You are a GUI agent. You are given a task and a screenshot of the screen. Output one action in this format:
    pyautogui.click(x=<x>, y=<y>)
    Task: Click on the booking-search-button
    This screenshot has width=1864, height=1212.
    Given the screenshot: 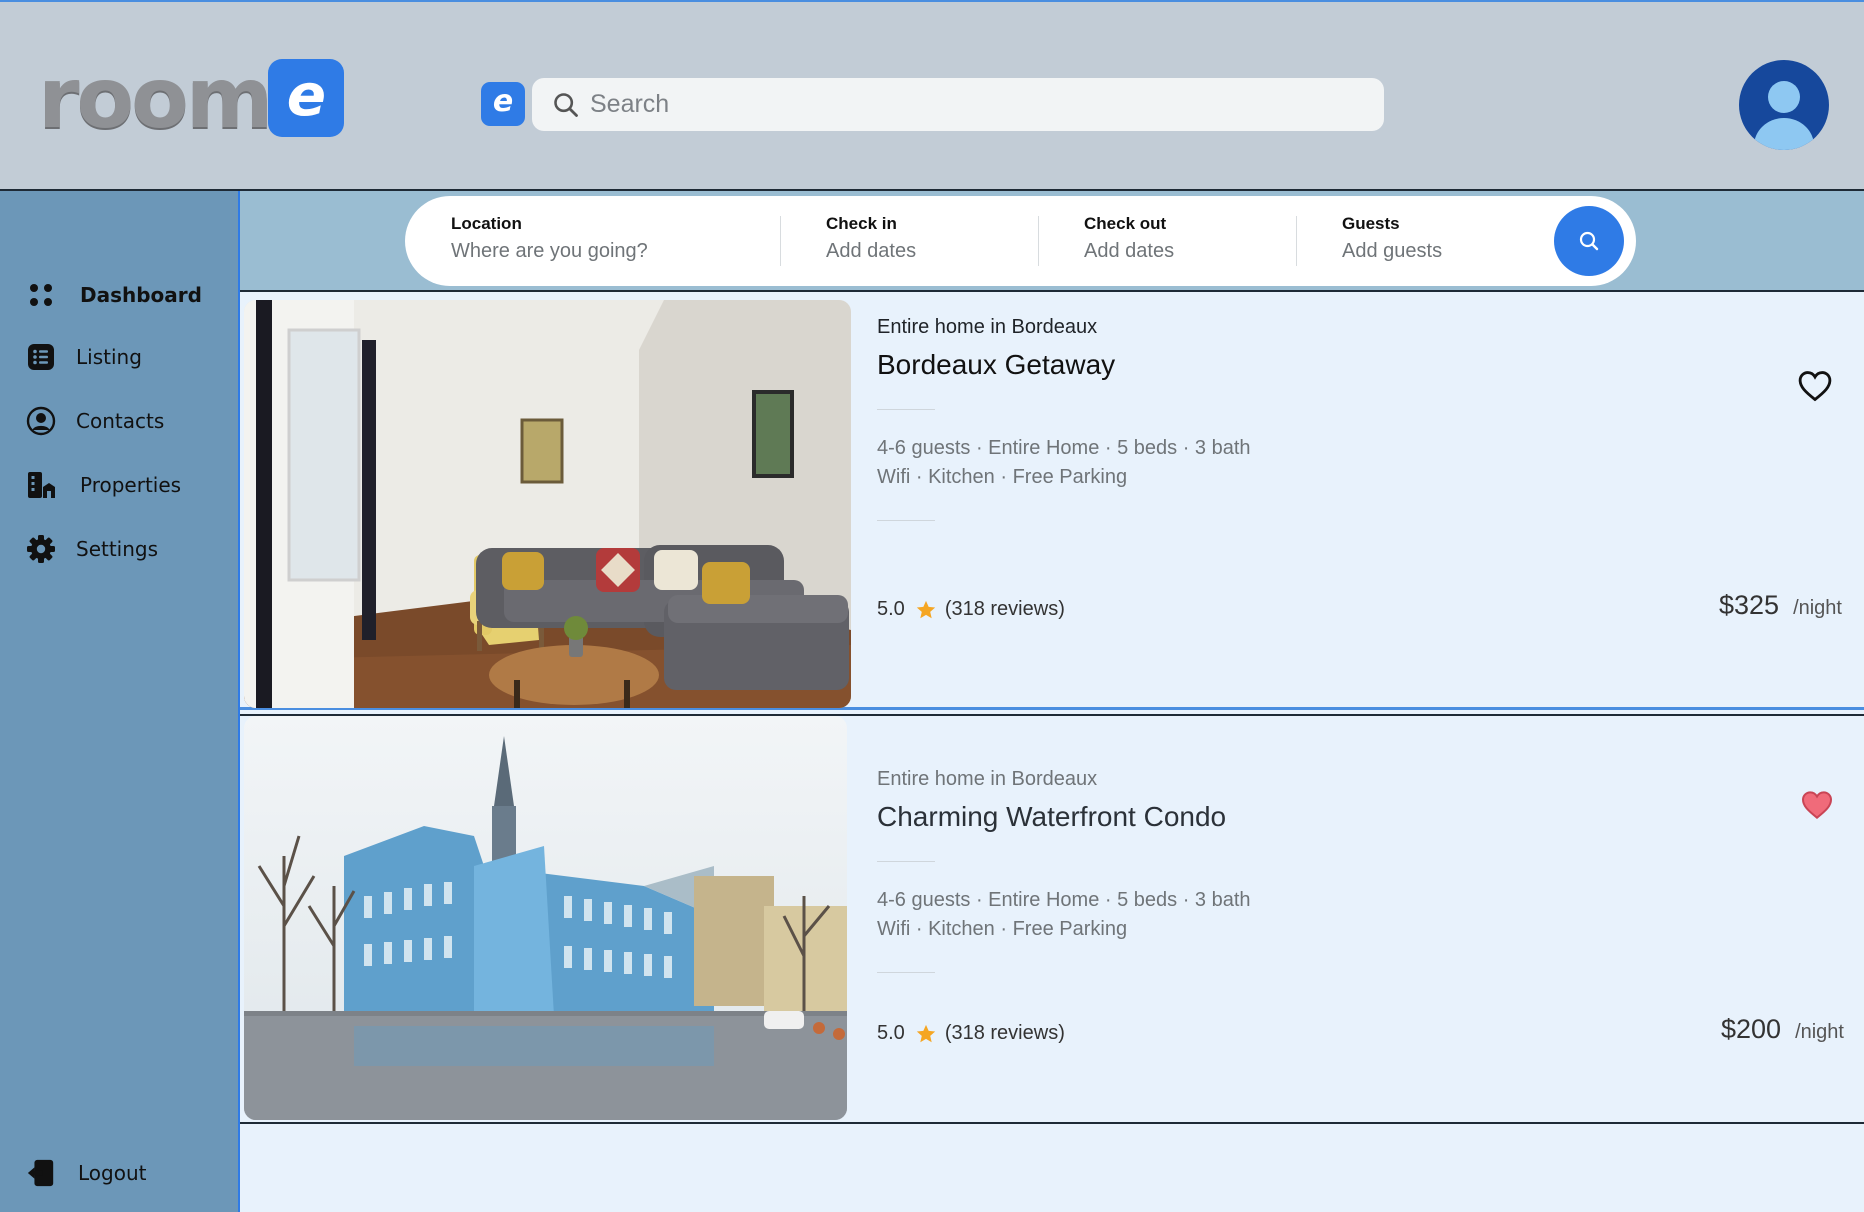 What is the action you would take?
    pyautogui.click(x=1589, y=241)
    